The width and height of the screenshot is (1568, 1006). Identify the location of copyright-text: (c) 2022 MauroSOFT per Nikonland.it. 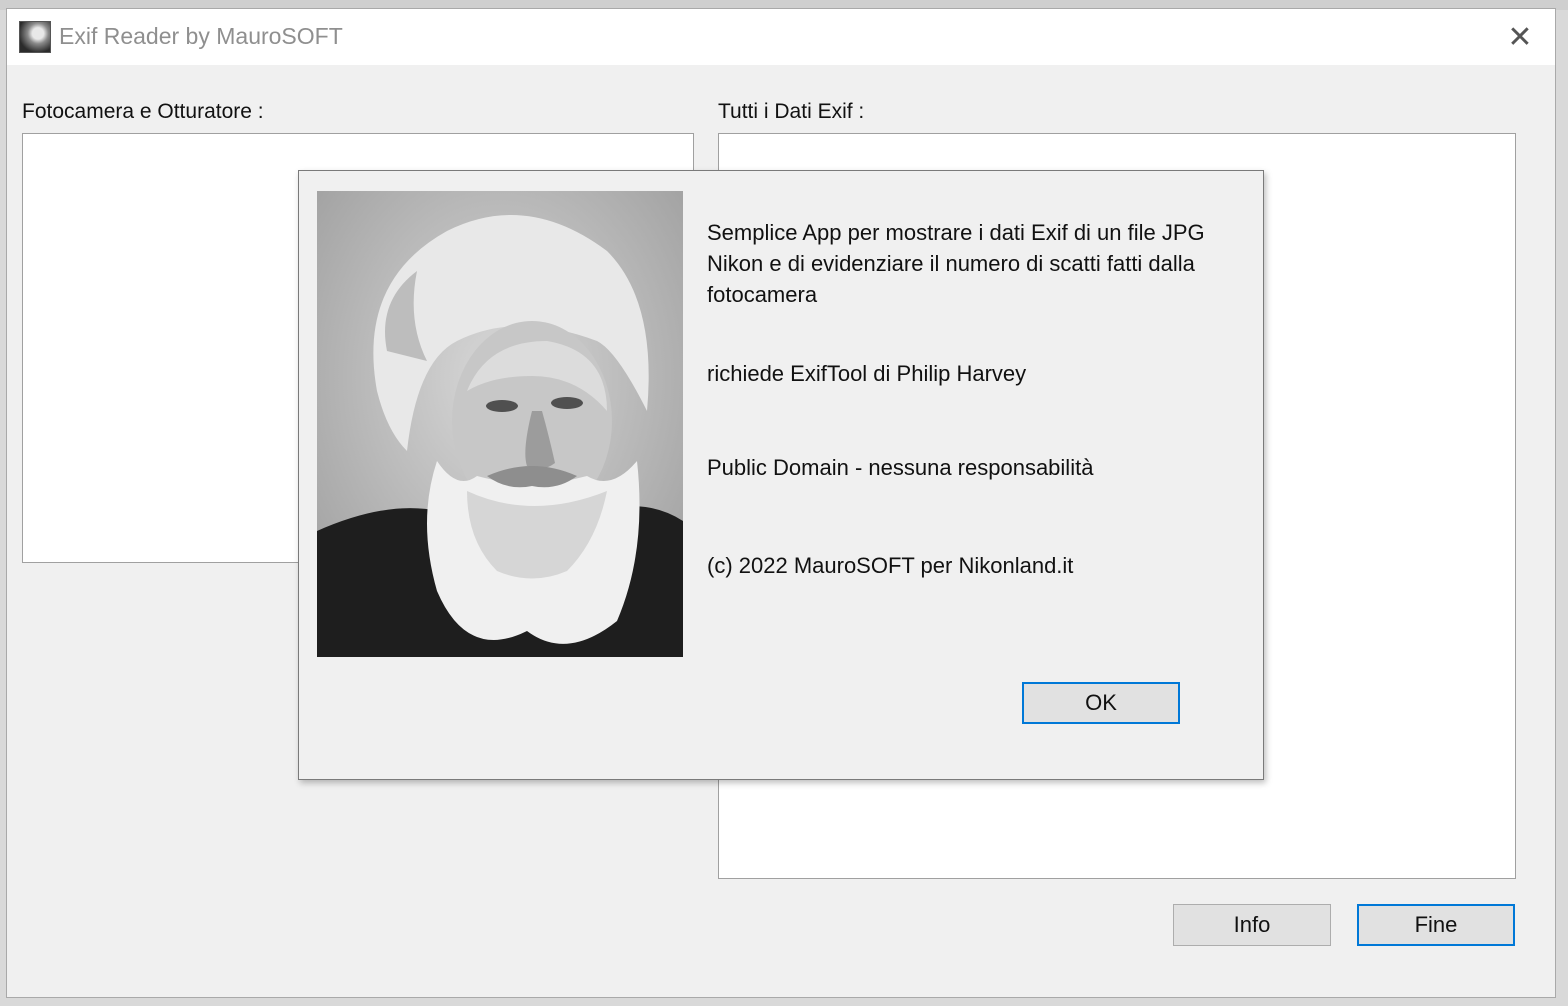
(890, 565).